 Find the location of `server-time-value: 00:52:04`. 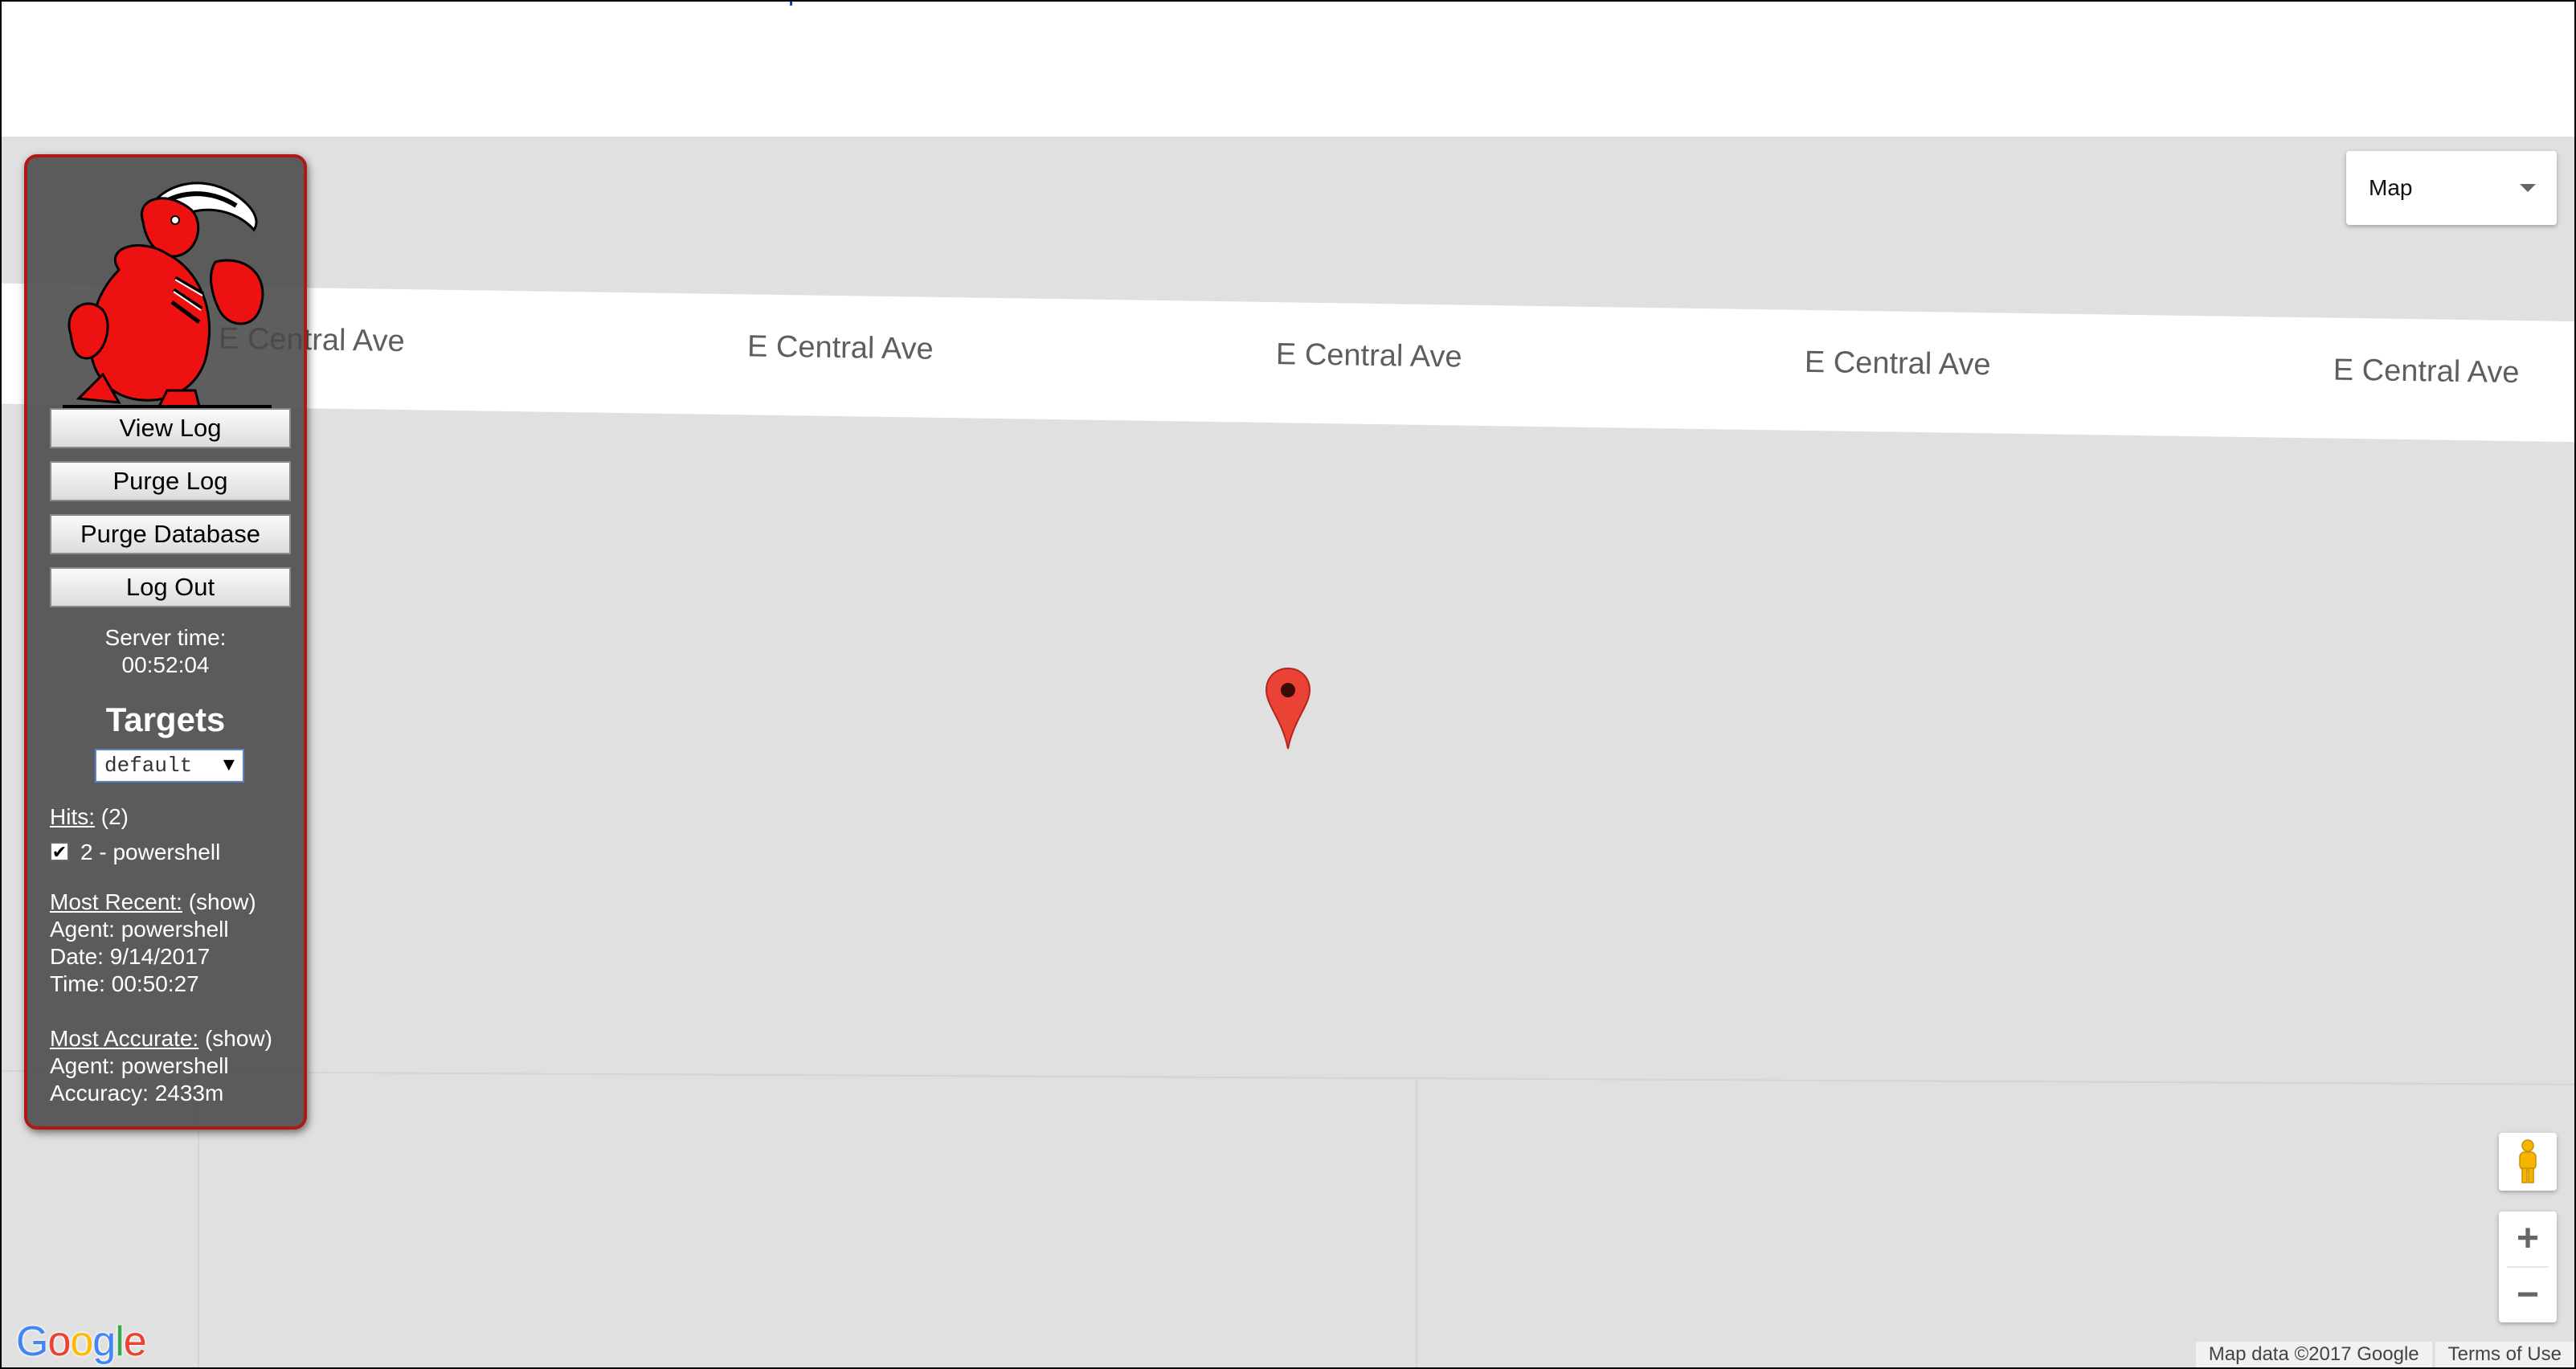

server-time-value: 00:52:04 is located at coordinates (165, 664).